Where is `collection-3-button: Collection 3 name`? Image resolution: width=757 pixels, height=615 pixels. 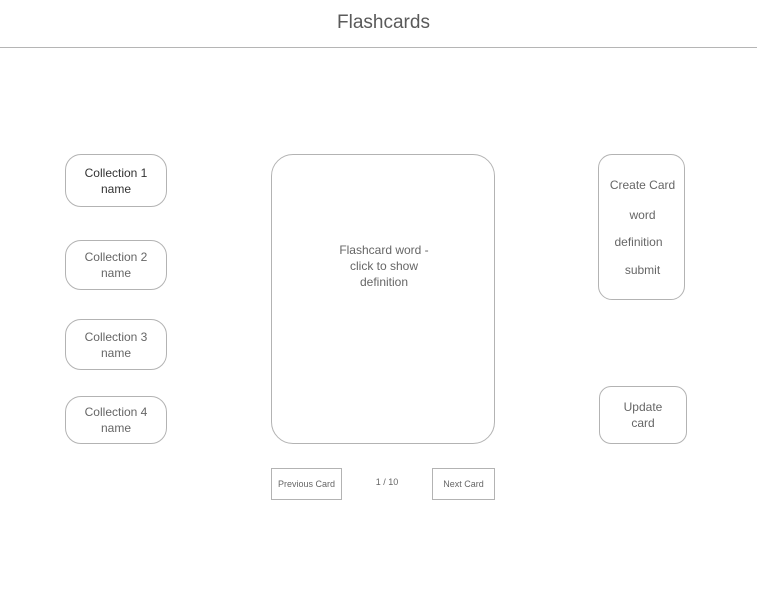 collection-3-button: Collection 3 name is located at coordinates (116, 344).